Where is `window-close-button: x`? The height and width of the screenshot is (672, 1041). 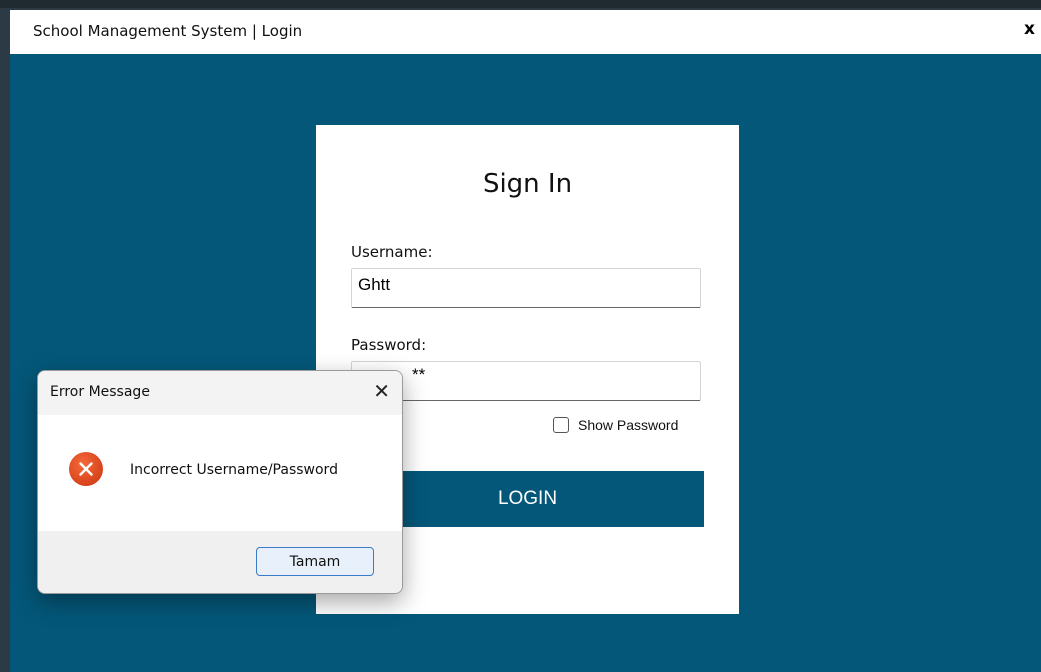 window-close-button: x is located at coordinates (1029, 29).